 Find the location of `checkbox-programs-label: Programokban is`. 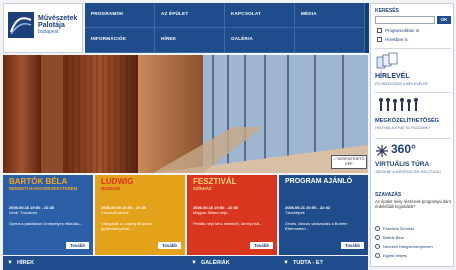

checkbox-programs-label: Programokban is is located at coordinates (402, 30).